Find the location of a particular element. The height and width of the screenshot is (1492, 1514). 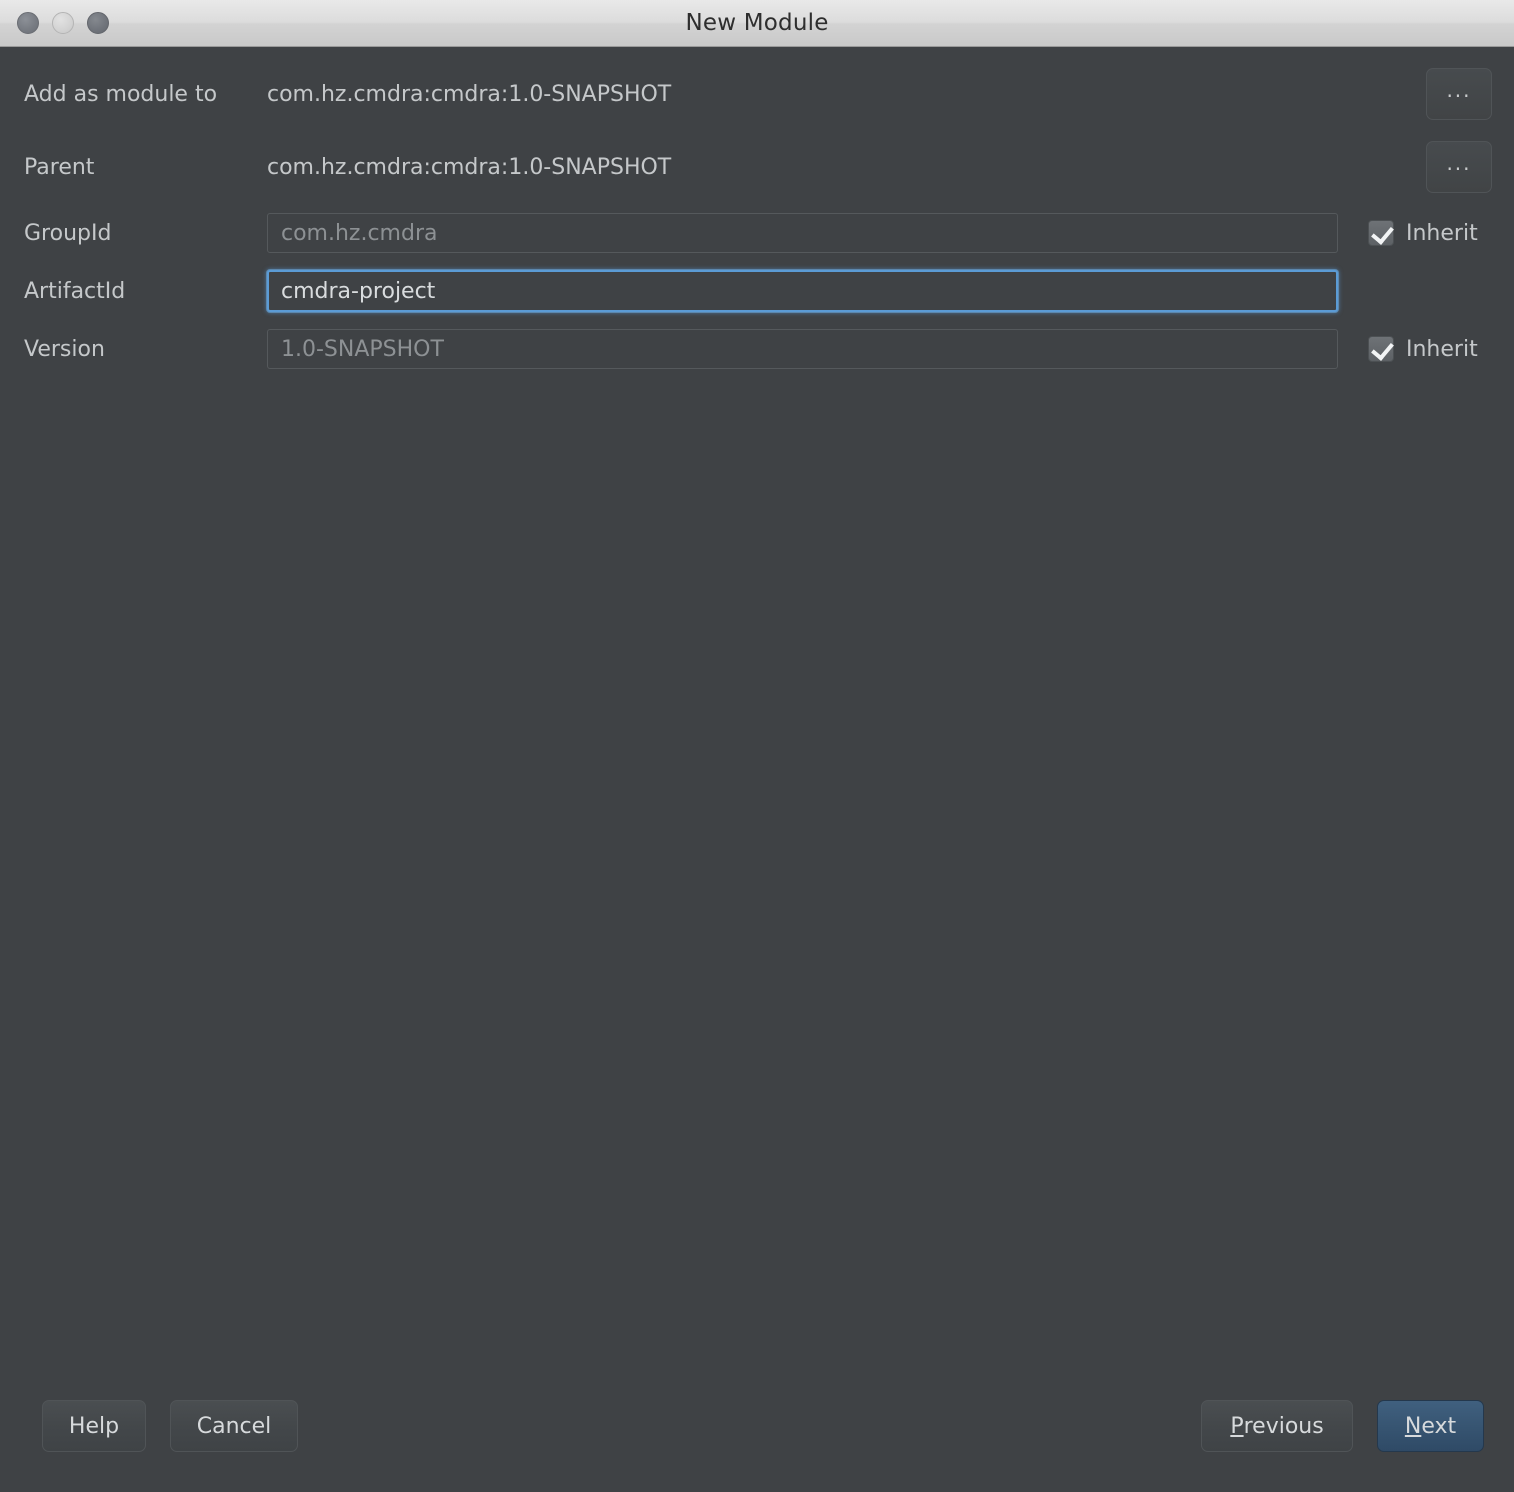

version-label: Version is located at coordinates (64, 349).